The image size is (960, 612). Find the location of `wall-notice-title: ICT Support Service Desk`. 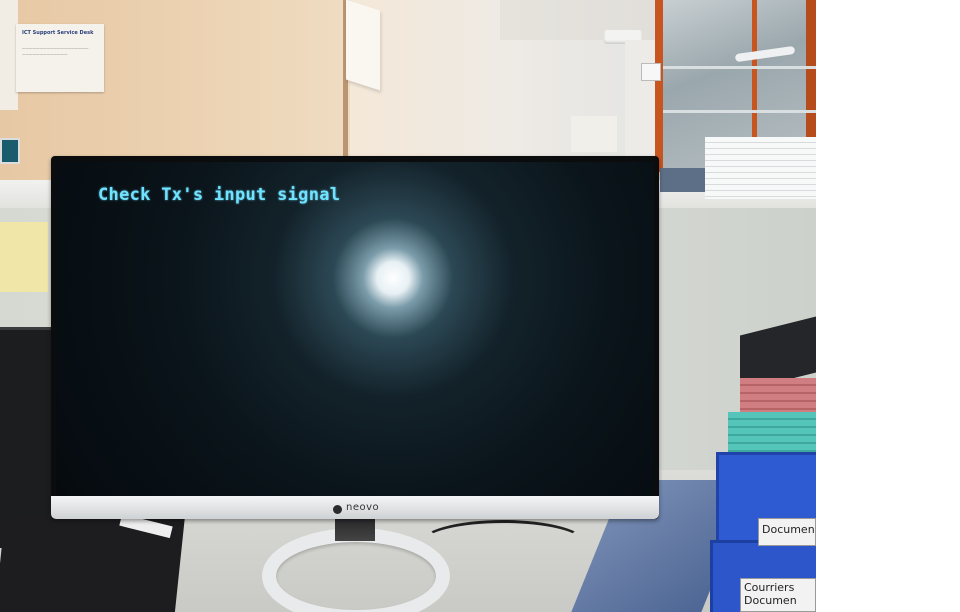

wall-notice-title: ICT Support Service Desk is located at coordinates (58, 33).